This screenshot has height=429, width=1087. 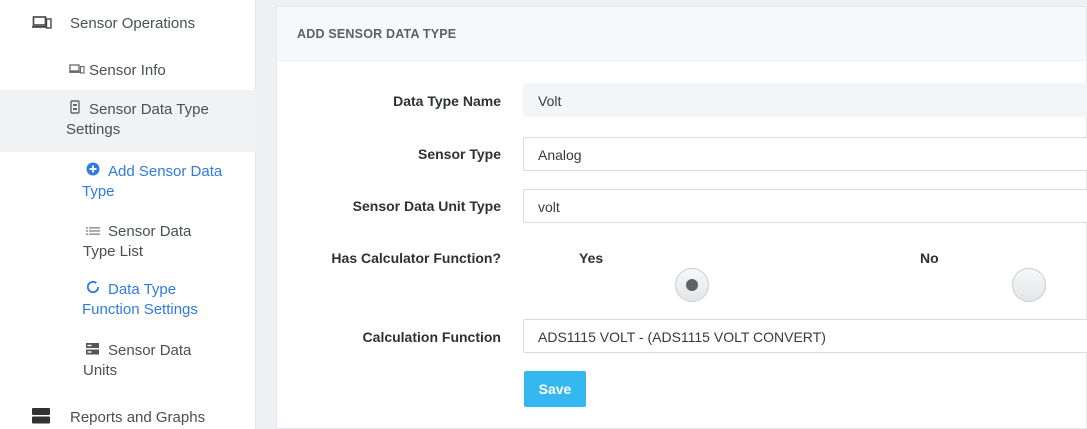 I want to click on sidebar-item-label-line2: Units, so click(x=100, y=370).